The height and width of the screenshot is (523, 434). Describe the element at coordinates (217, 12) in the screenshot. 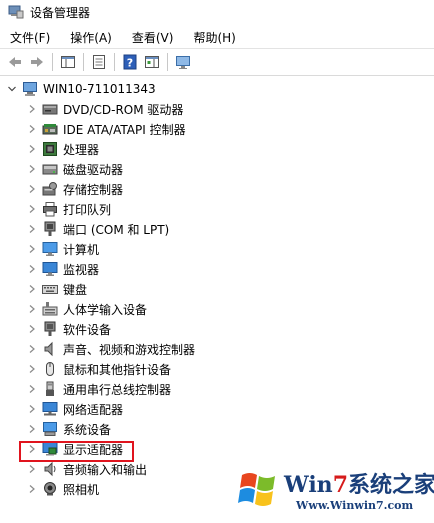

I see `title-bar: 设备管理器` at that location.